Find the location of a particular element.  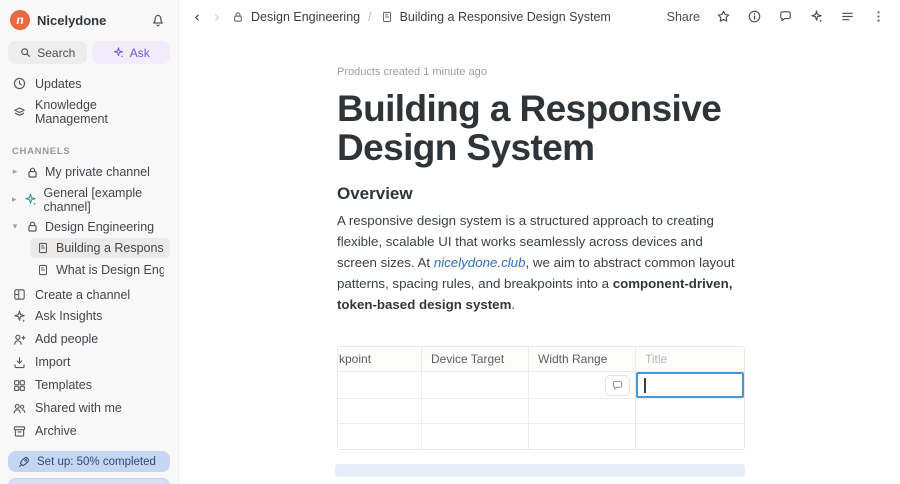

setup-progress-banner: Set up: 50% completed is located at coordinates (89, 461).